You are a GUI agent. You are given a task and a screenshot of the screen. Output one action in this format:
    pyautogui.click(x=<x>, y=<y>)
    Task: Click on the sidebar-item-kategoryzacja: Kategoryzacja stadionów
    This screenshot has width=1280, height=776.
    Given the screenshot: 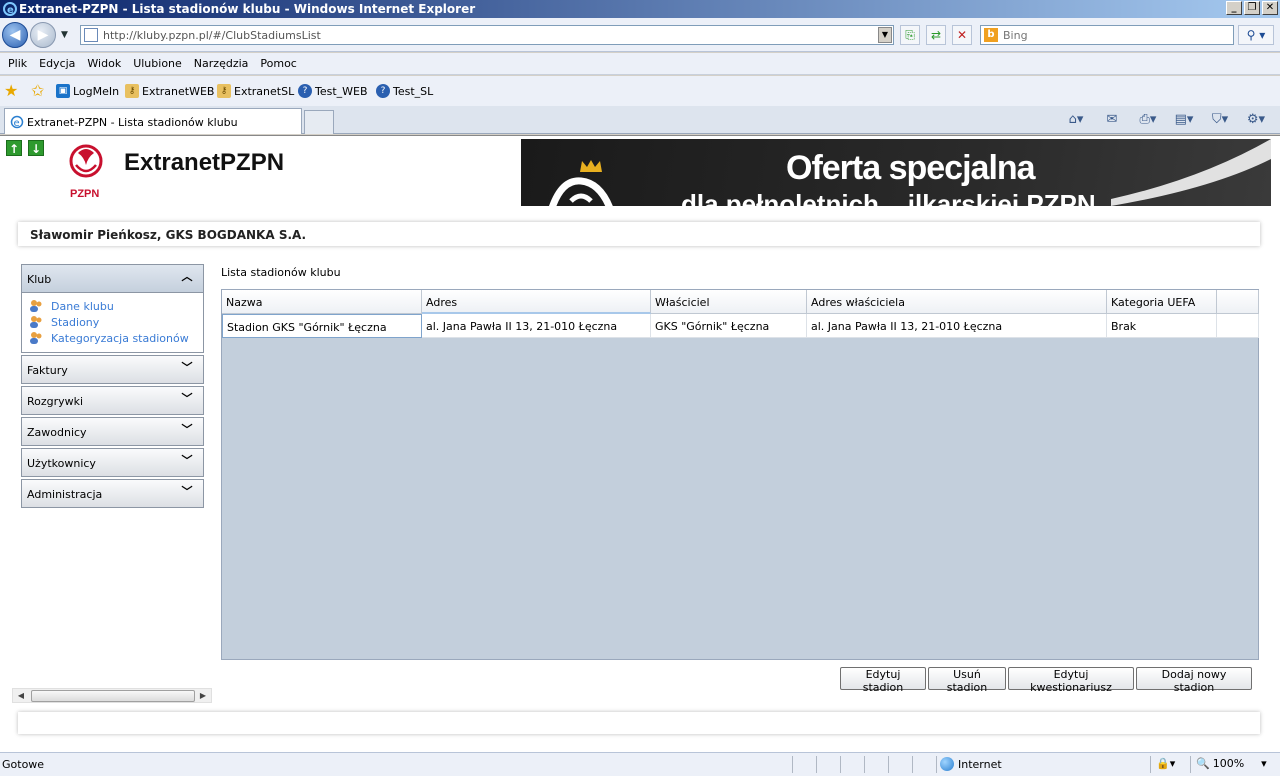 What is the action you would take?
    pyautogui.click(x=116, y=338)
    